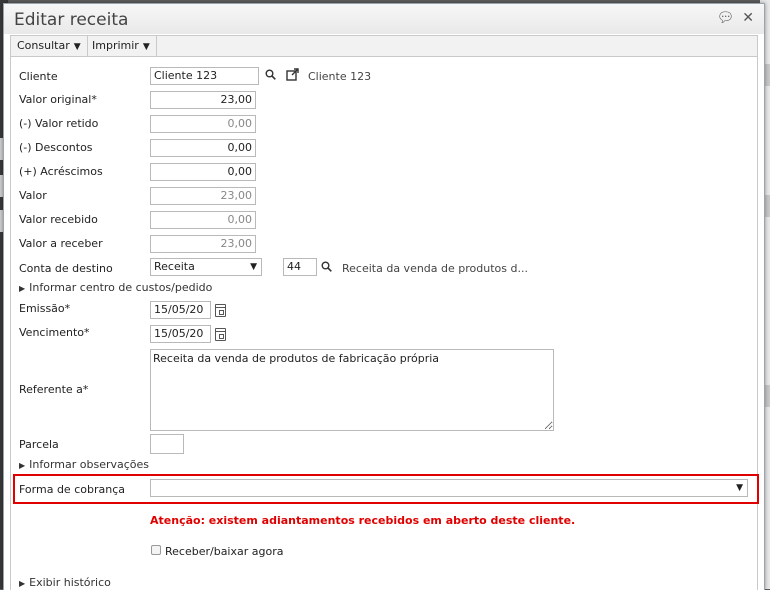  What do you see at coordinates (54, 389) in the screenshot?
I see `referente-label: Referente a*` at bounding box center [54, 389].